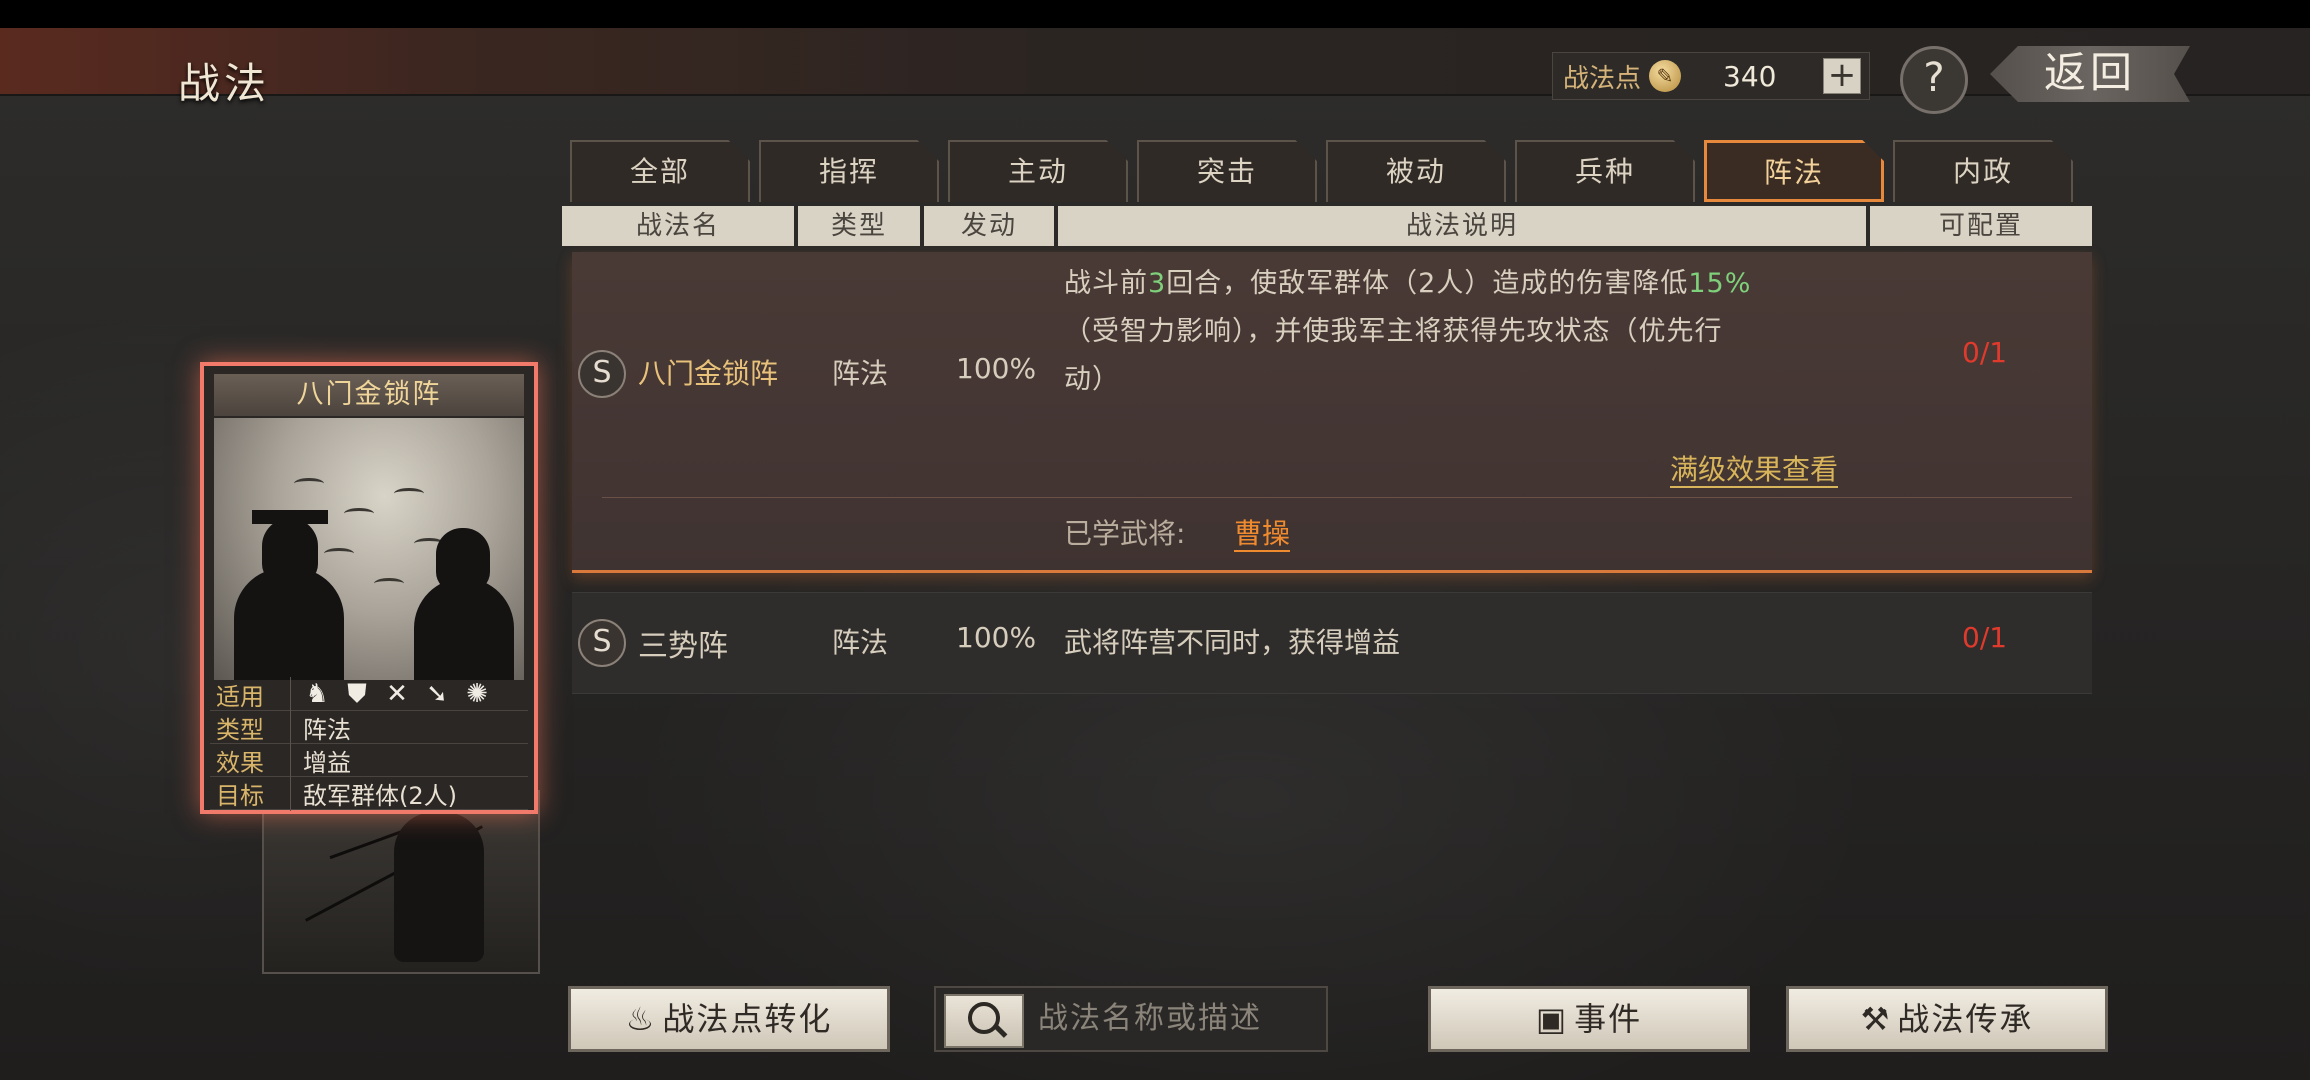  Describe the element at coordinates (729, 1019) in the screenshot. I see `convert-points-button: ♨ 战法点转化` at that location.